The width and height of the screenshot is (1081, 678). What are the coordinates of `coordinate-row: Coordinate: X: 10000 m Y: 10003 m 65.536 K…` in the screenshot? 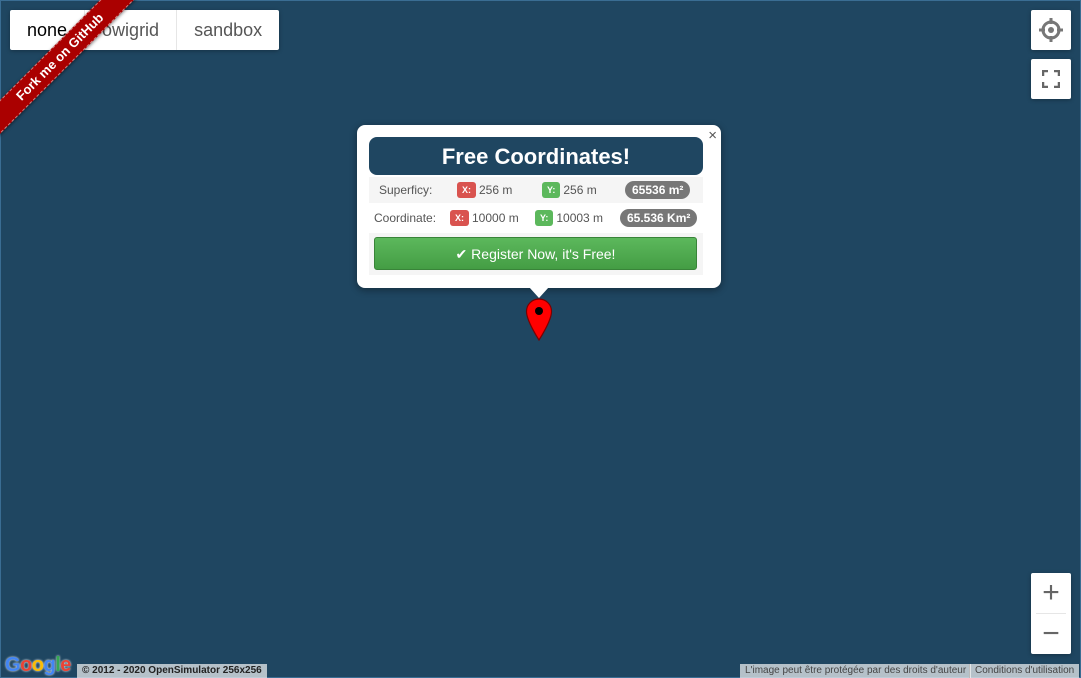 It's located at (536, 218).